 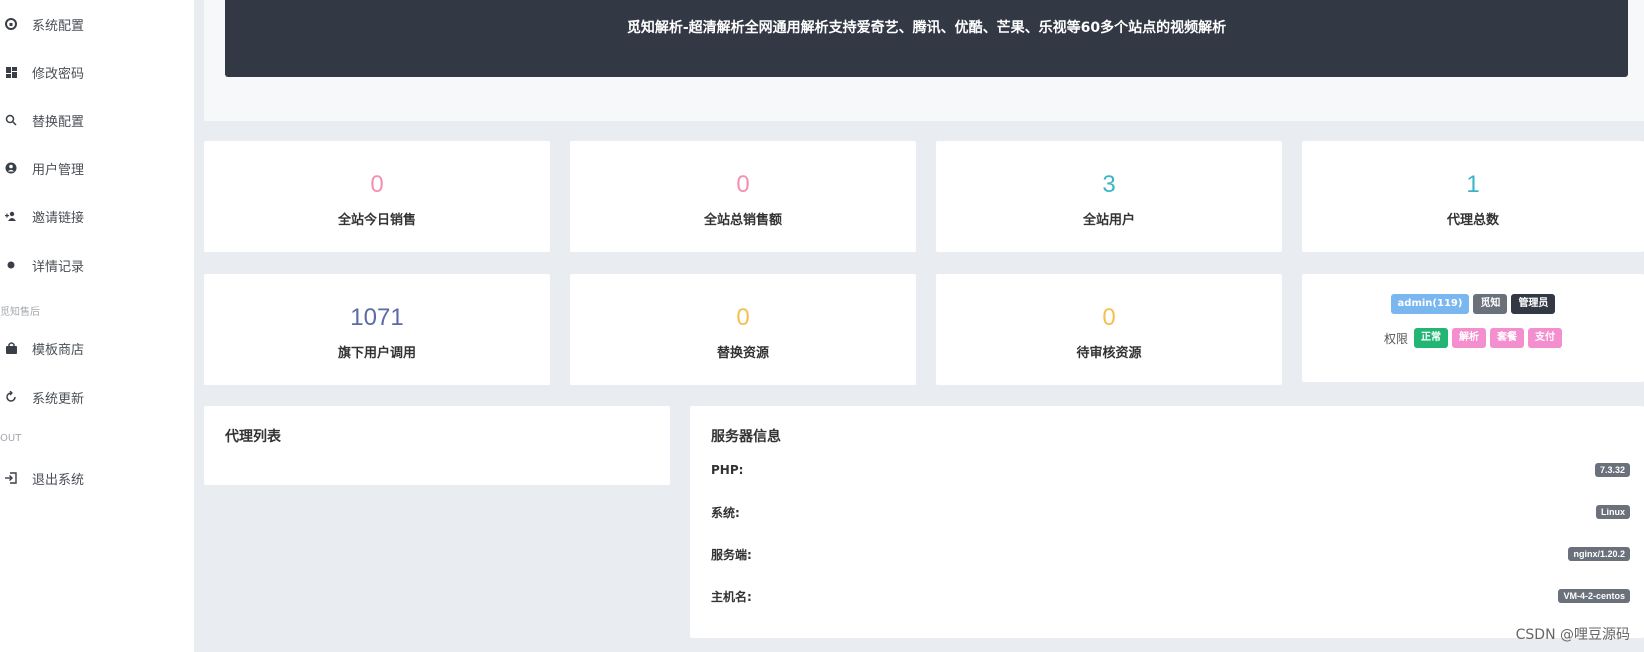 What do you see at coordinates (1170, 512) in the screenshot?
I see `server-info-row: 系统: Linux` at bounding box center [1170, 512].